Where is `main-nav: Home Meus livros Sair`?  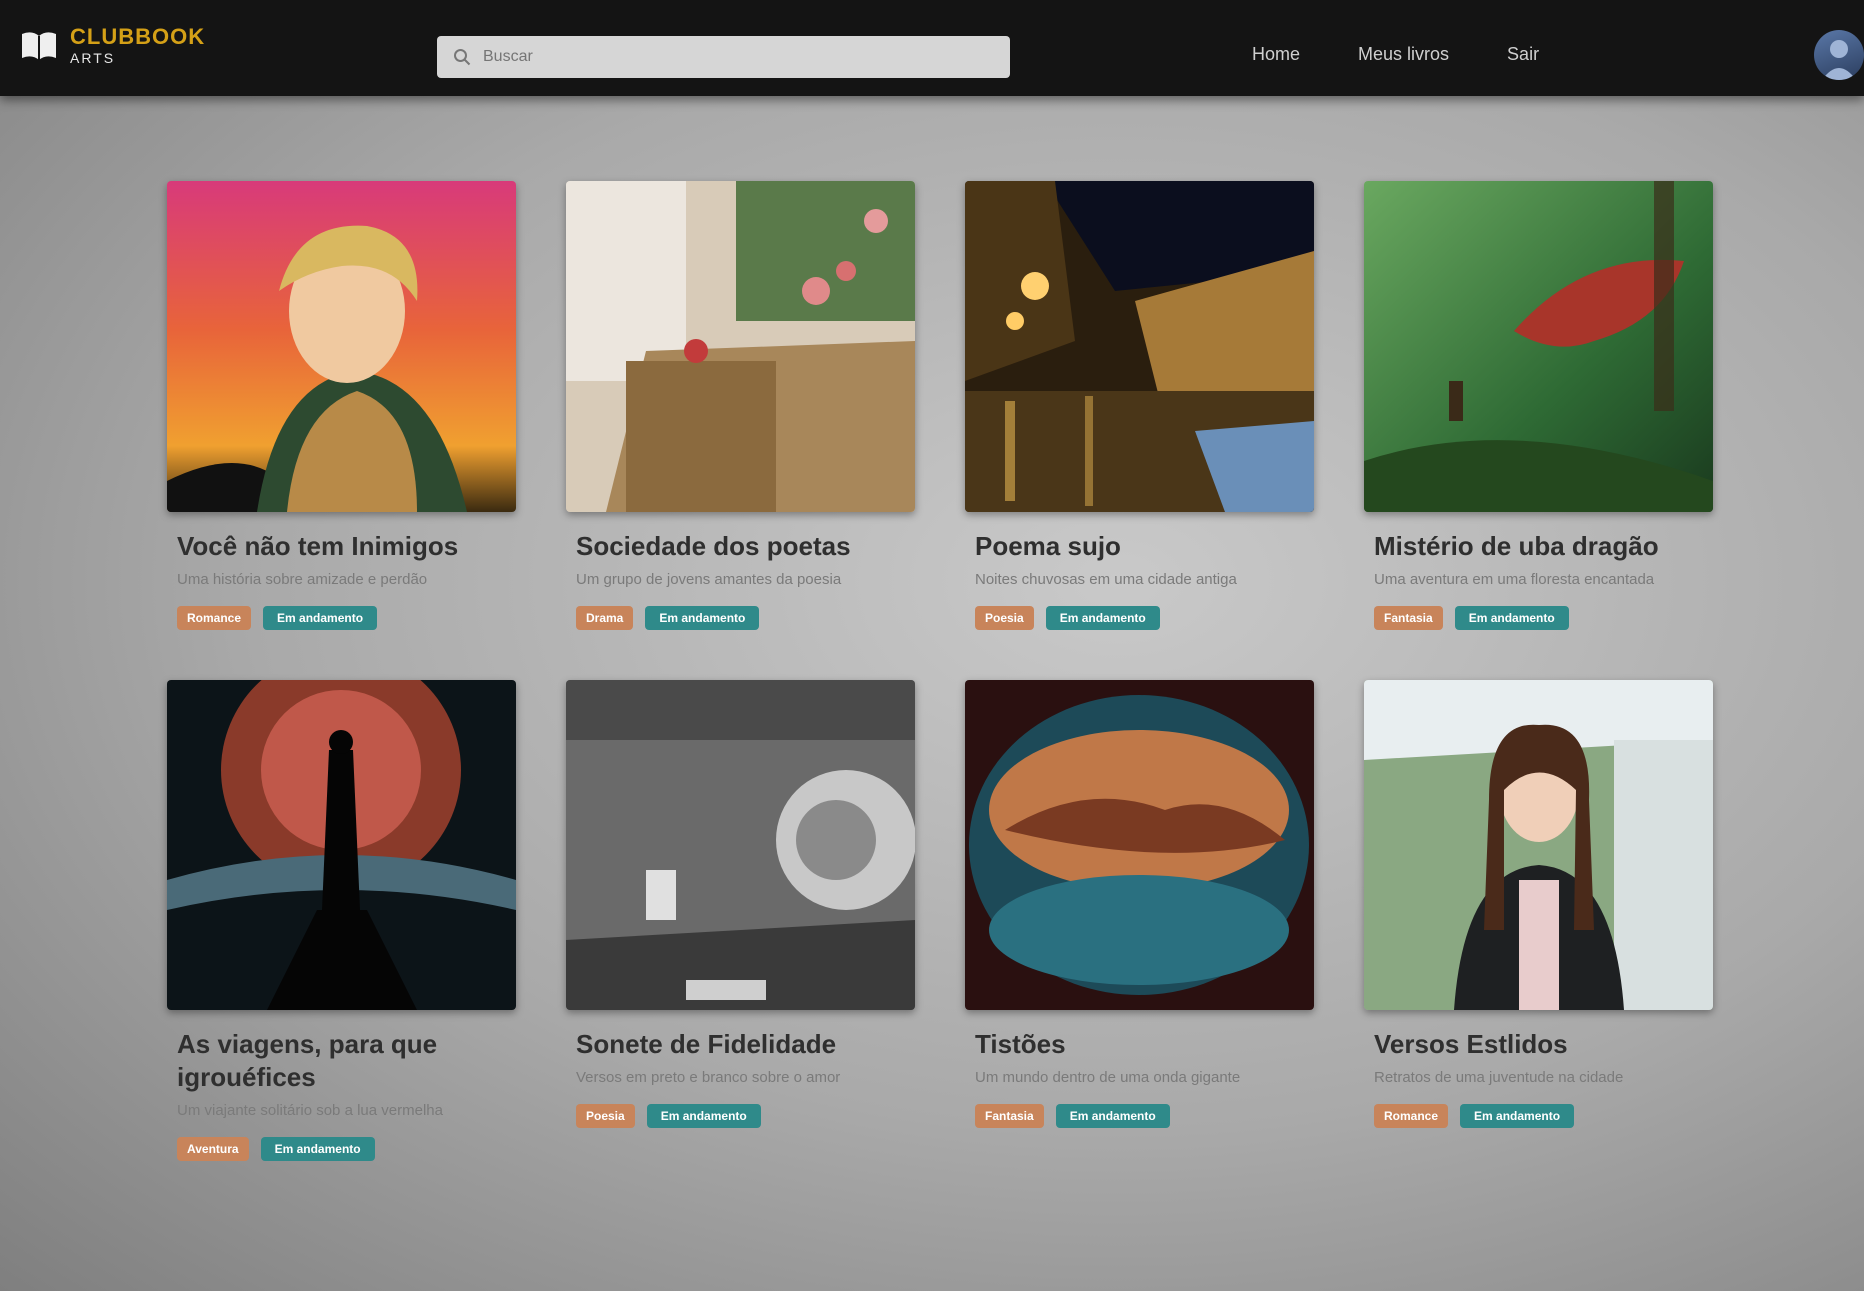
main-nav: Home Meus livros Sair is located at coordinates (1424, 54).